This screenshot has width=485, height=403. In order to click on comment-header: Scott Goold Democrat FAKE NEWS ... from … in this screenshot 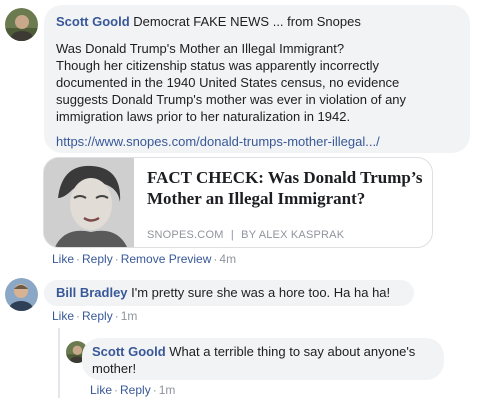, I will do `click(257, 21)`.